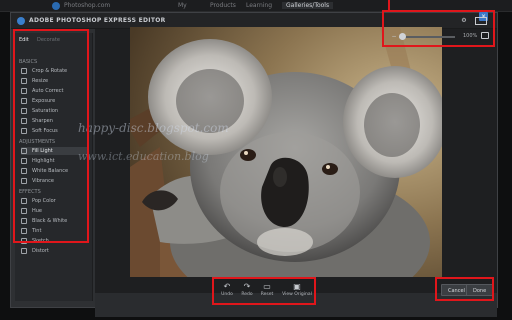 The width and height of the screenshot is (512, 320). I want to click on site-nav-learning: Learning, so click(259, 5).